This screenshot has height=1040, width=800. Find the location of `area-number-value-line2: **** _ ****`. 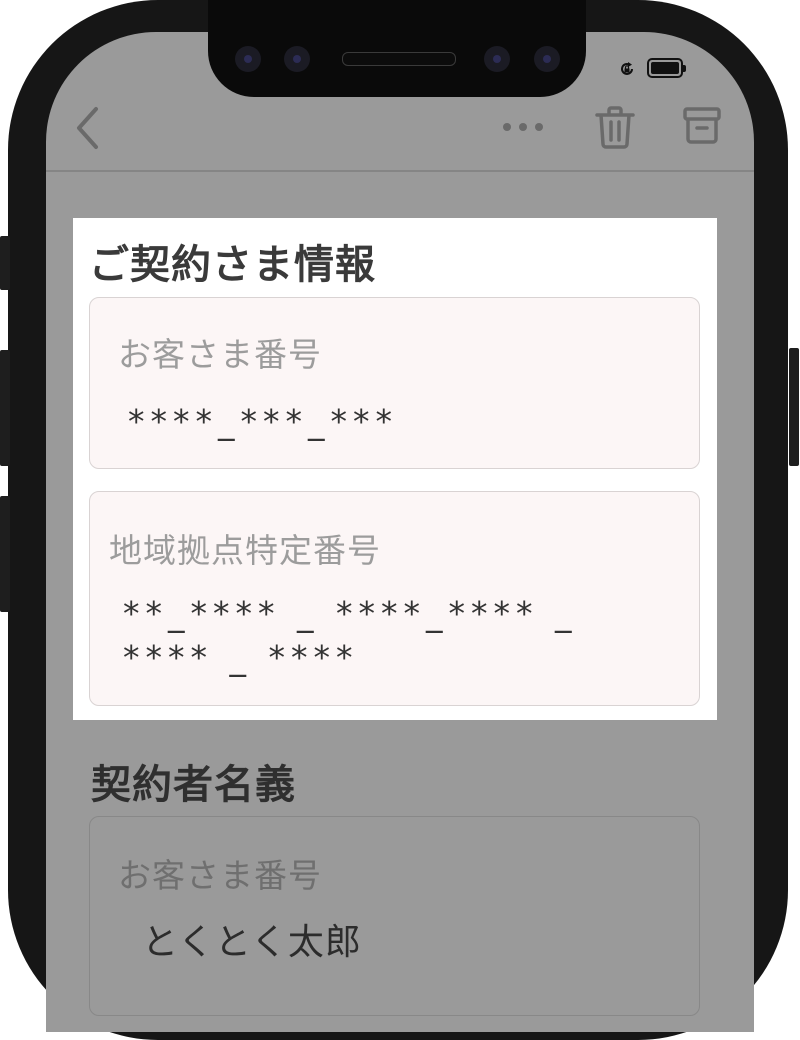

area-number-value-line2: **** _ **** is located at coordinates (241, 657).